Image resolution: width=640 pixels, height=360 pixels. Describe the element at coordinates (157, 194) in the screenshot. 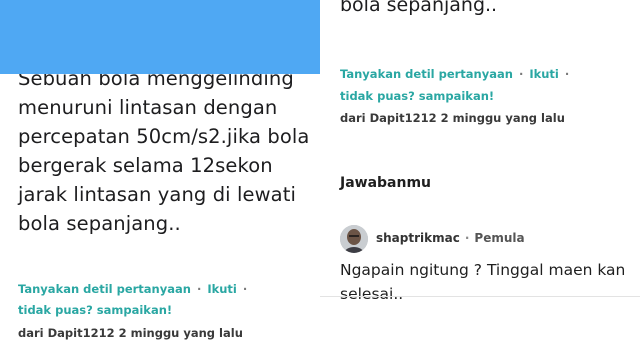

I see `question-line: jarak lintasan yang di lewati` at that location.